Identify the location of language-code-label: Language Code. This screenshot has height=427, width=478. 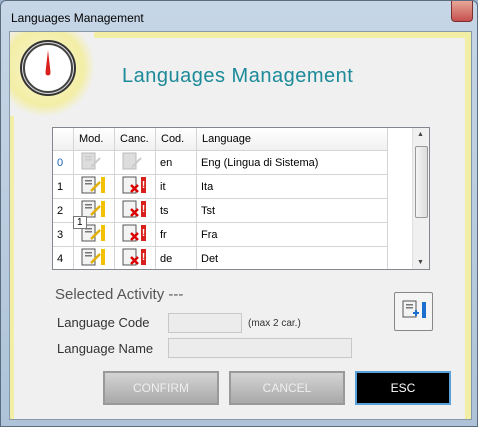
(103, 322).